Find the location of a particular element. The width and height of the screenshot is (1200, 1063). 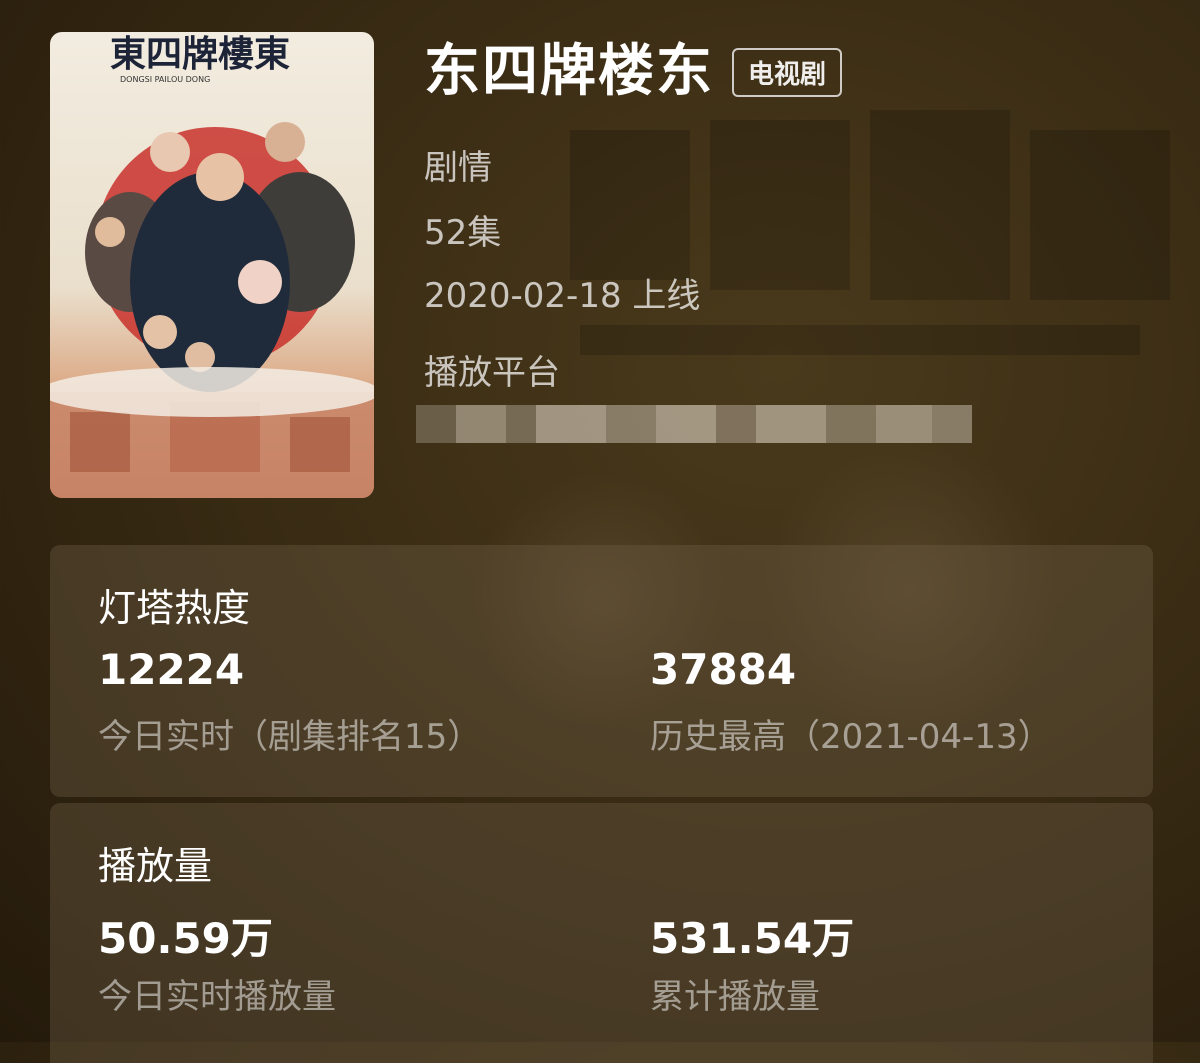

poster-title: 東四牌樓東 is located at coordinates (200, 54).